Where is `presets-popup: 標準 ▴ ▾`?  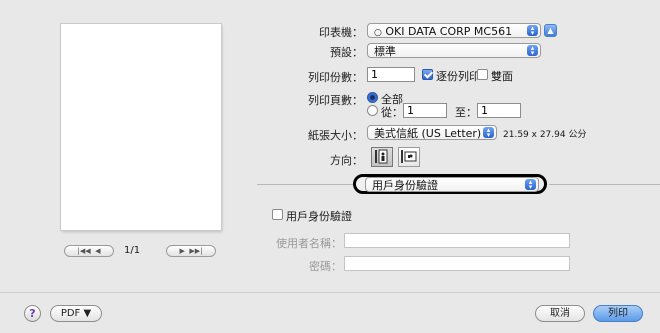 presets-popup: 標準 ▴ ▾ is located at coordinates (454, 50).